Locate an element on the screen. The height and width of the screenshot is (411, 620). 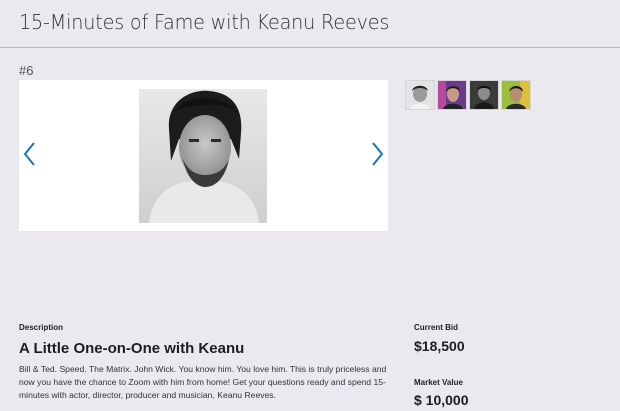
current-bid-value: $18,500 is located at coordinates (439, 346).